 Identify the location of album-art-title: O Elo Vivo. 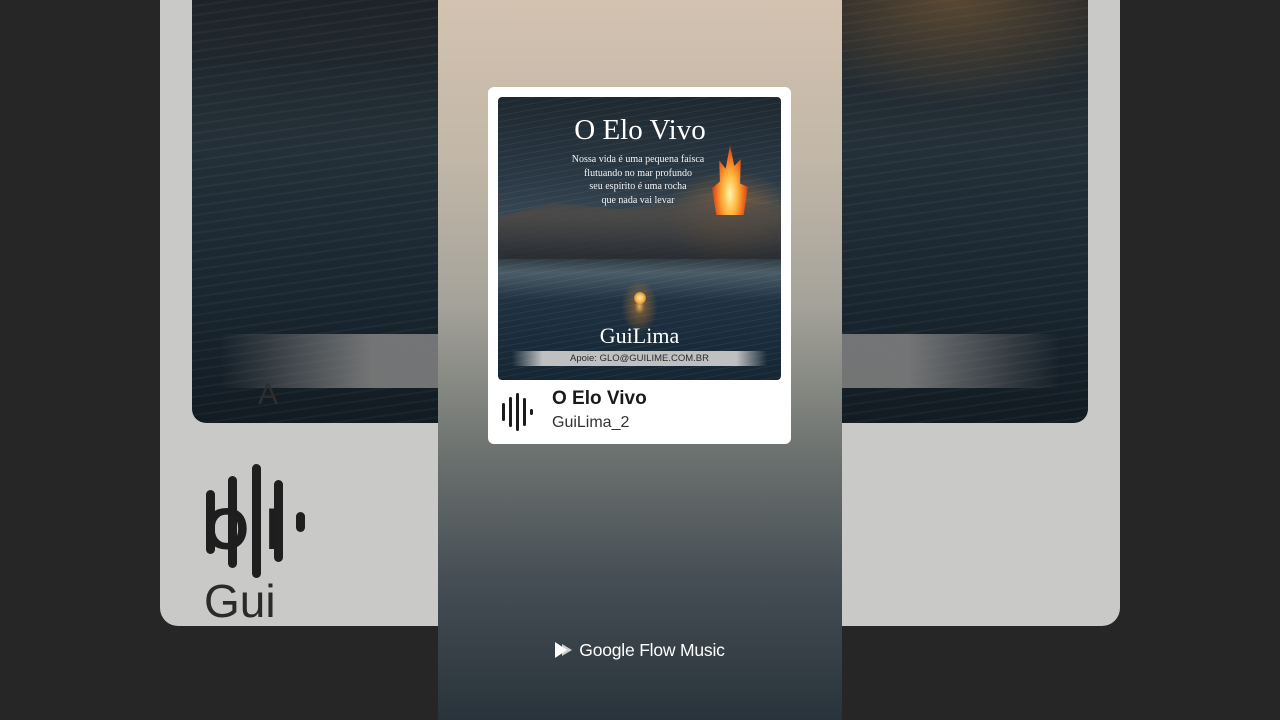
(640, 130).